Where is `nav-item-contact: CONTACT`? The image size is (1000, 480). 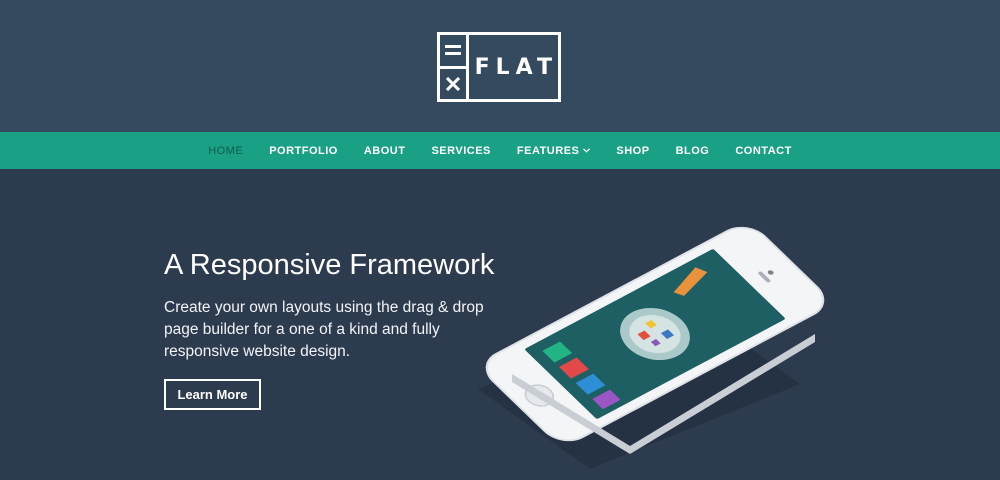 nav-item-contact: CONTACT is located at coordinates (763, 151).